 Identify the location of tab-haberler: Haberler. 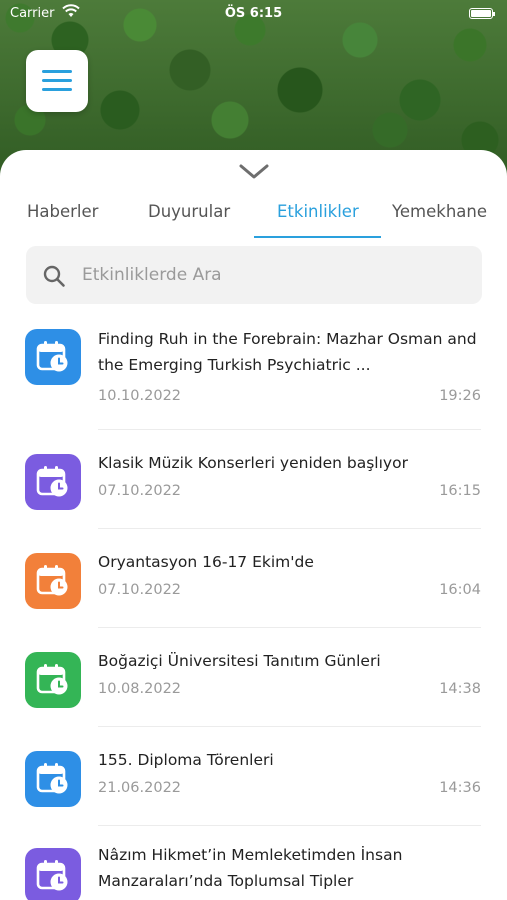
(62, 211).